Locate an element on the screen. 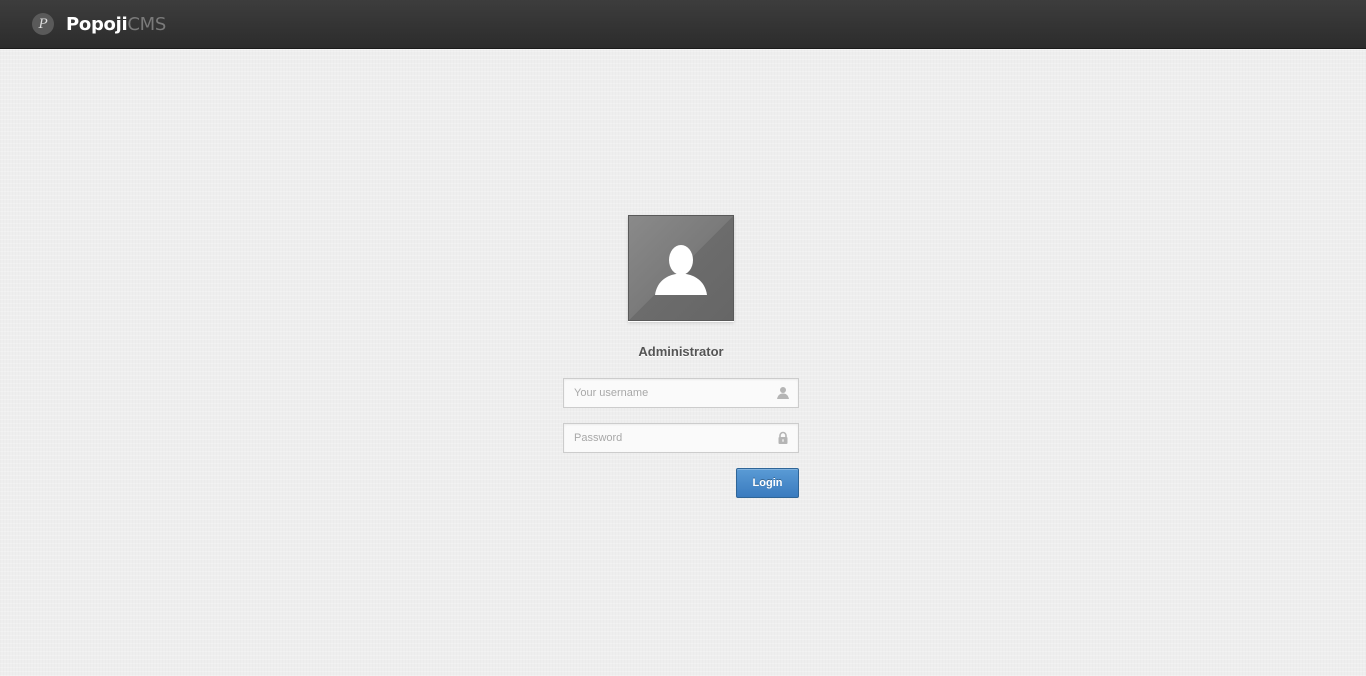 This screenshot has height=676, width=1366. username-field is located at coordinates (681, 393).